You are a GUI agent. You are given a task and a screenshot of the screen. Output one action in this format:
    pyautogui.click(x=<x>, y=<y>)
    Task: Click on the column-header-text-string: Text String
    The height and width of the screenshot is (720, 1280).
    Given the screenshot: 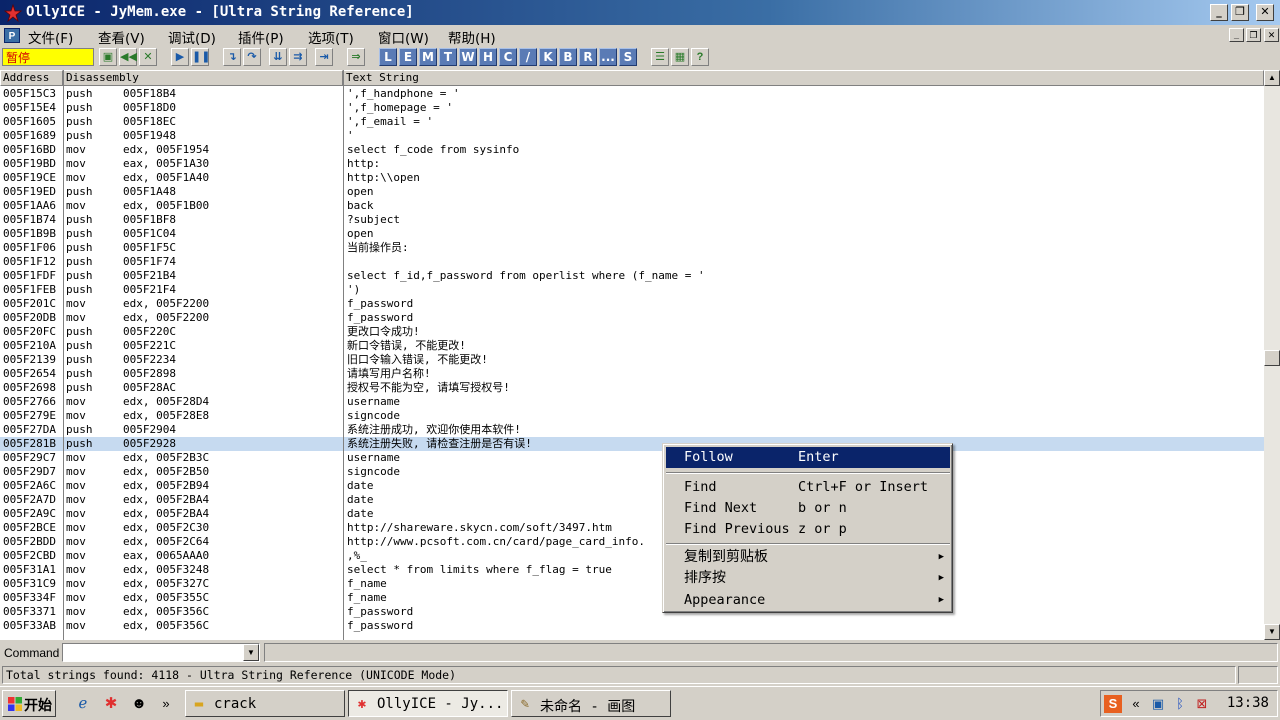 What is the action you would take?
    pyautogui.click(x=803, y=78)
    